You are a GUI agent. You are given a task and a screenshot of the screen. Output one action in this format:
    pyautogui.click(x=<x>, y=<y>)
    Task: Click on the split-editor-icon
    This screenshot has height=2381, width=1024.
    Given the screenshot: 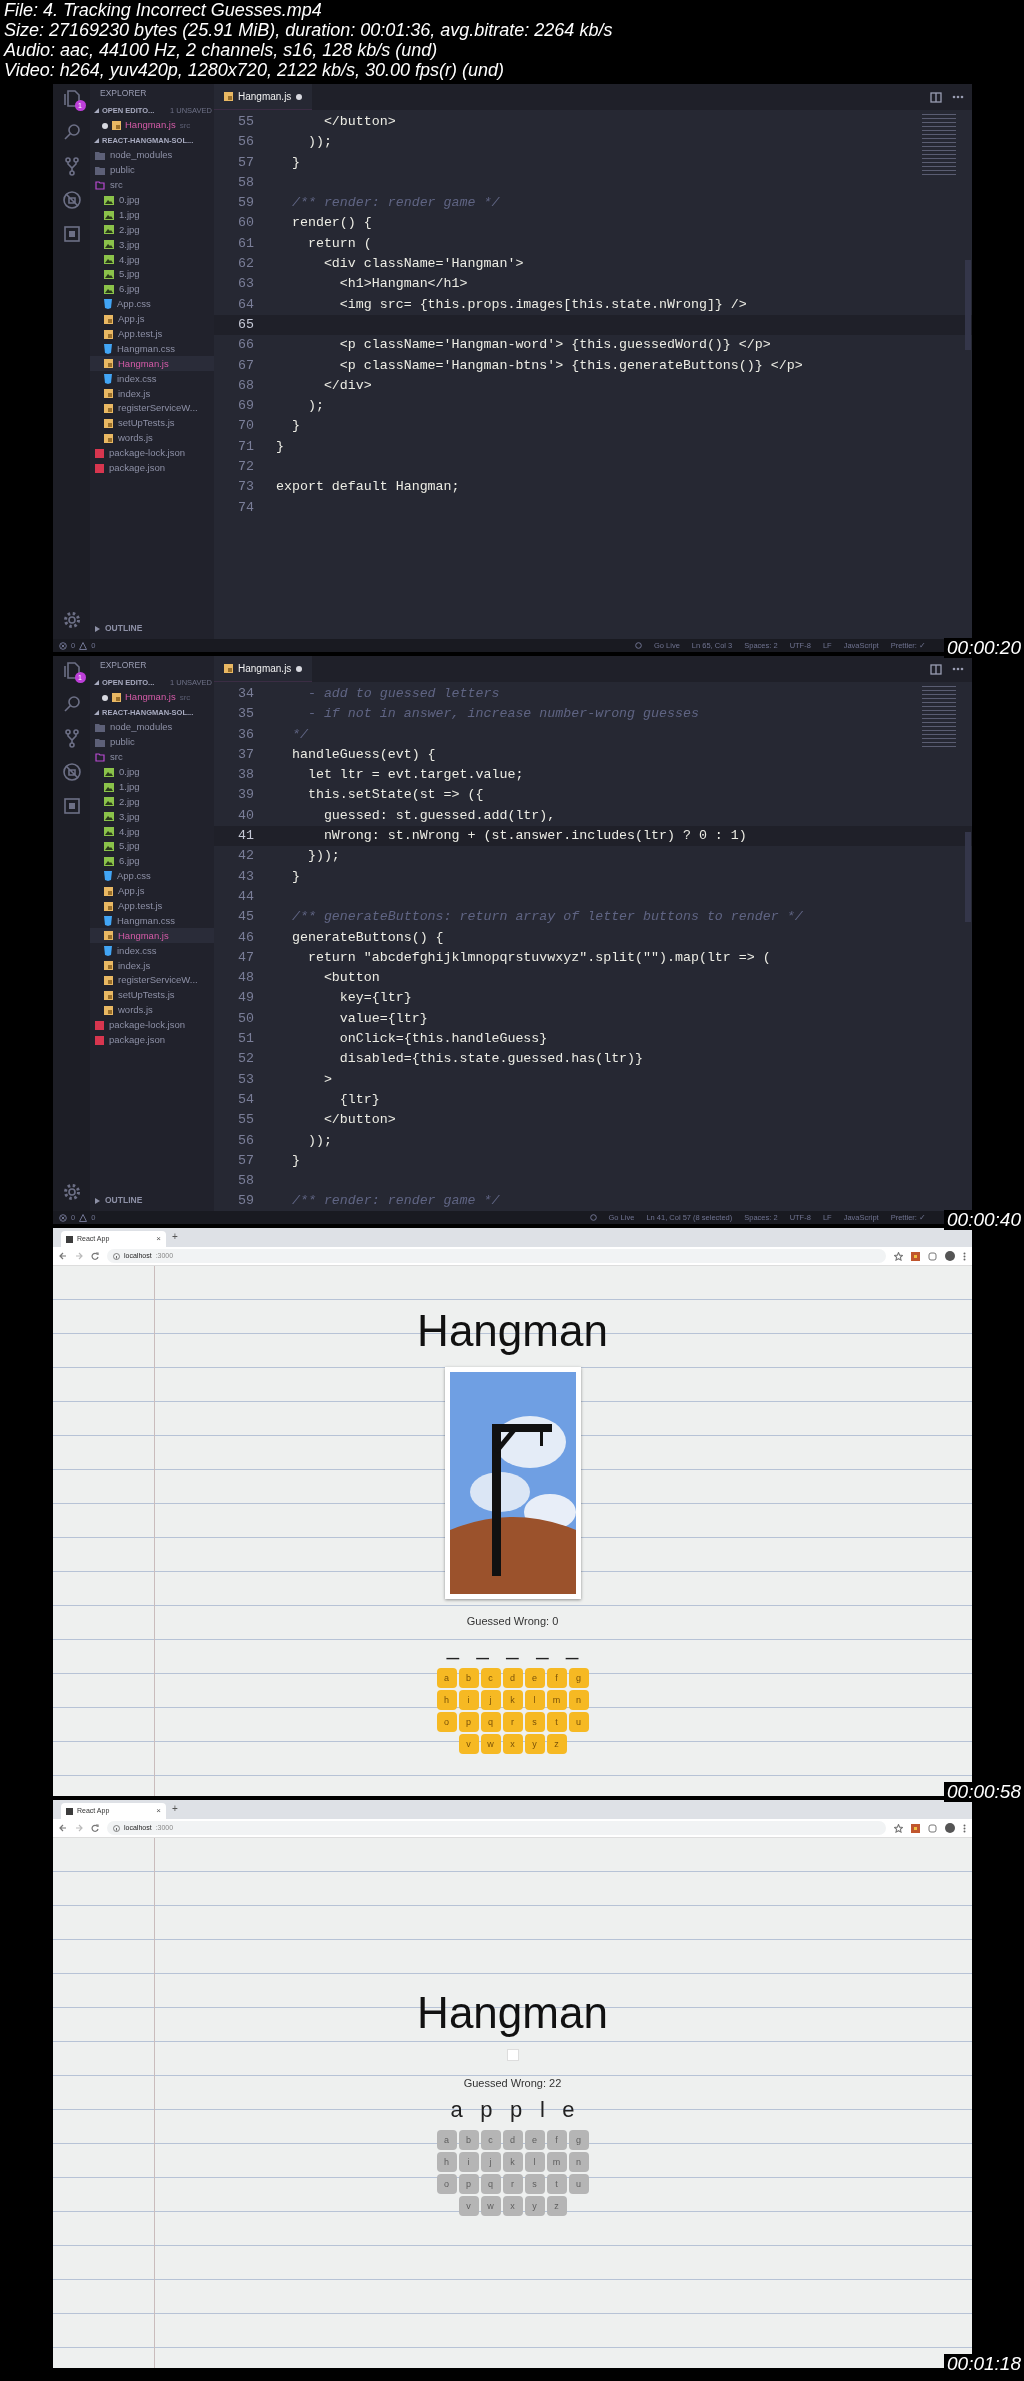 What is the action you would take?
    pyautogui.click(x=936, y=669)
    